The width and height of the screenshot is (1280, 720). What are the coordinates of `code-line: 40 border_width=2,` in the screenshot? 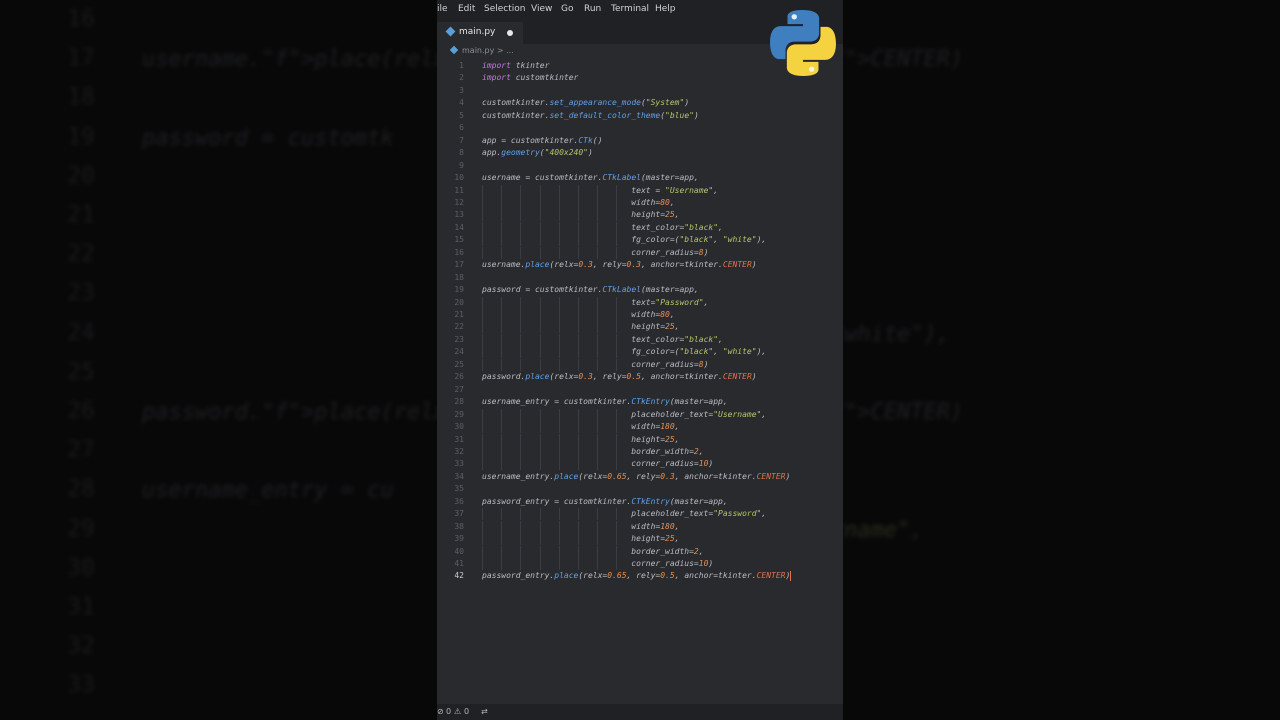 It's located at (640, 551).